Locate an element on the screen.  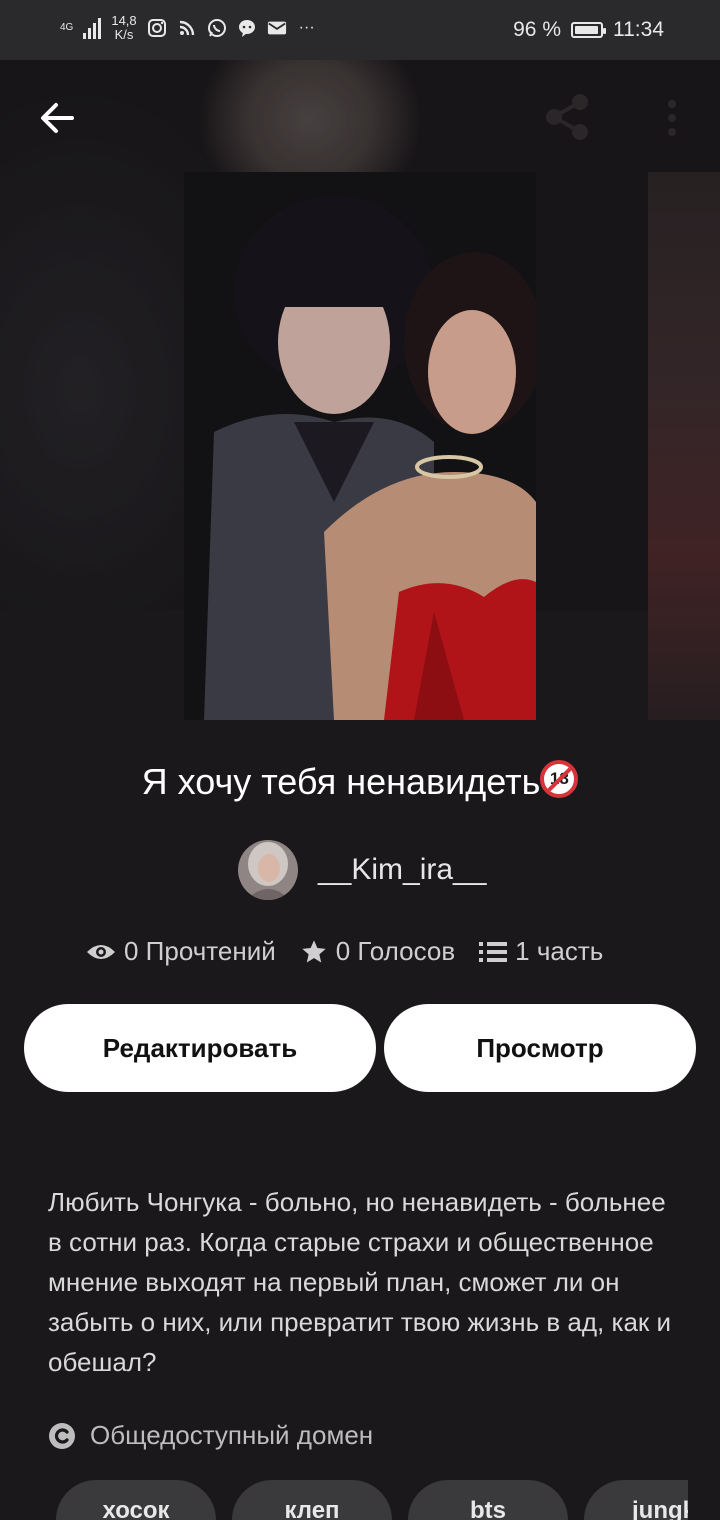
next-cover-image is located at coordinates (684, 446).